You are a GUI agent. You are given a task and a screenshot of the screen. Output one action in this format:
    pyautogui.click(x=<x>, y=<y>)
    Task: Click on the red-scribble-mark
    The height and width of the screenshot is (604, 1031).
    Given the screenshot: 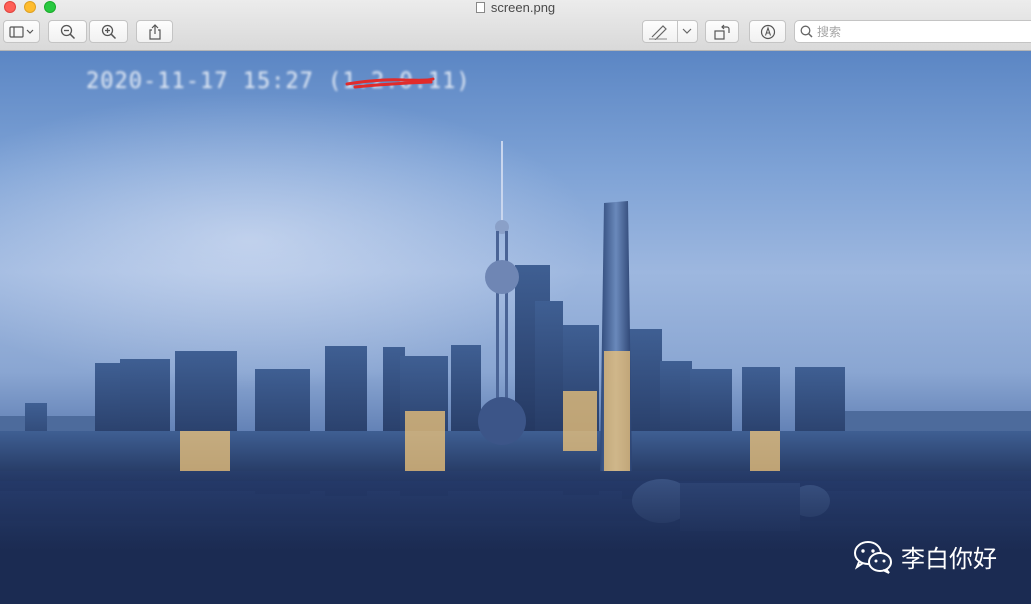 What is the action you would take?
    pyautogui.click(x=390, y=83)
    